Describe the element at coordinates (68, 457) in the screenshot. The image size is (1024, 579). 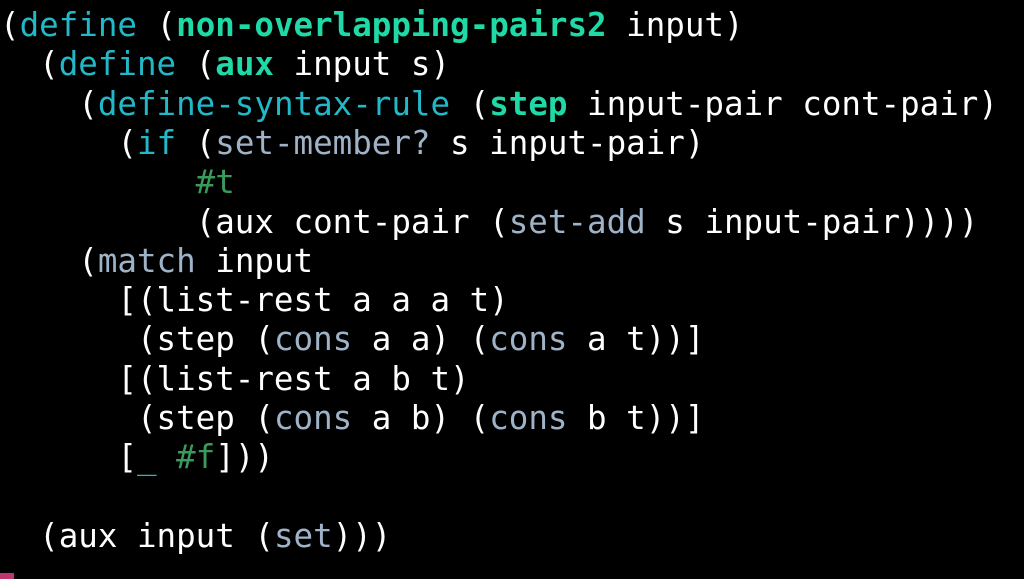
I see `code-token: [` at that location.